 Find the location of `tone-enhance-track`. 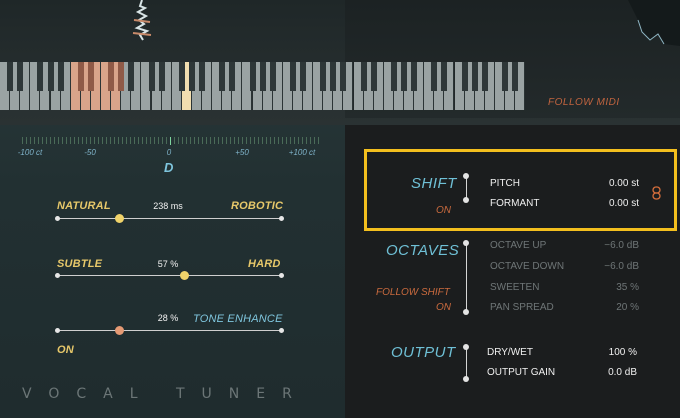

tone-enhance-track is located at coordinates (169, 330).